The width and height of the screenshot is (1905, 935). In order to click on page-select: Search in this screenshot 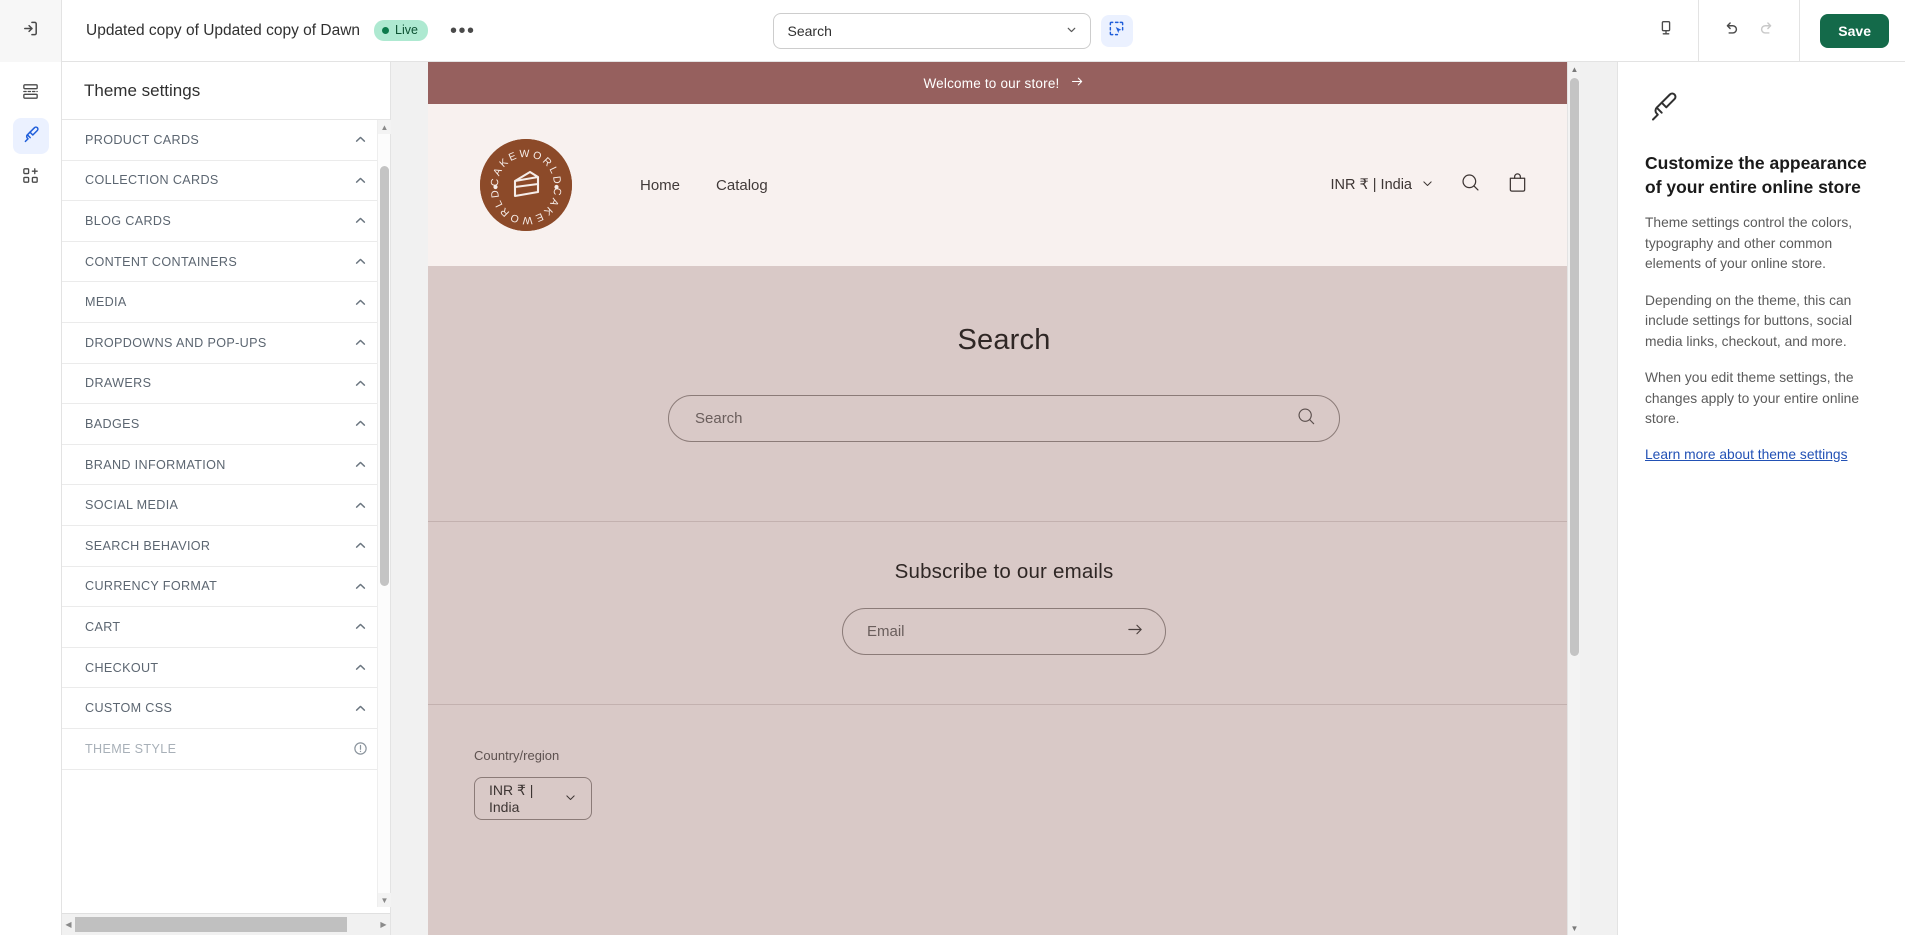, I will do `click(931, 30)`.